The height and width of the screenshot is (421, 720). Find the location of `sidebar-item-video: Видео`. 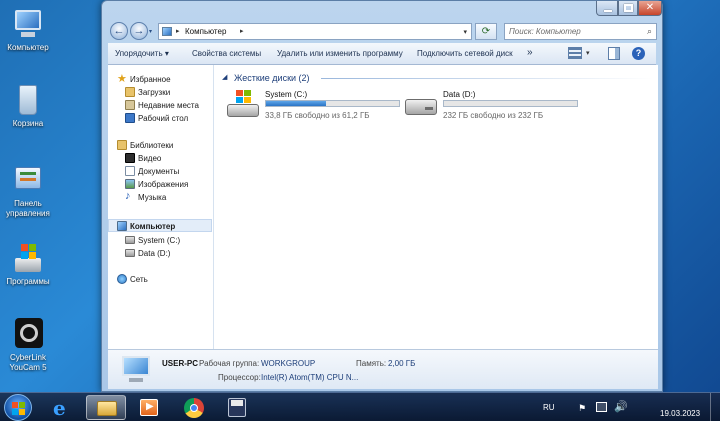

sidebar-item-video: Видео is located at coordinates (160, 158).